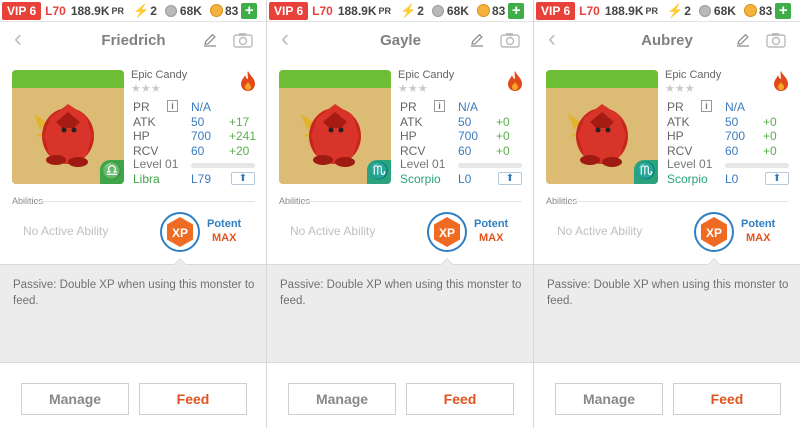 This screenshot has height=428, width=800. What do you see at coordinates (223, 165) in the screenshot?
I see `level-progress-bar` at bounding box center [223, 165].